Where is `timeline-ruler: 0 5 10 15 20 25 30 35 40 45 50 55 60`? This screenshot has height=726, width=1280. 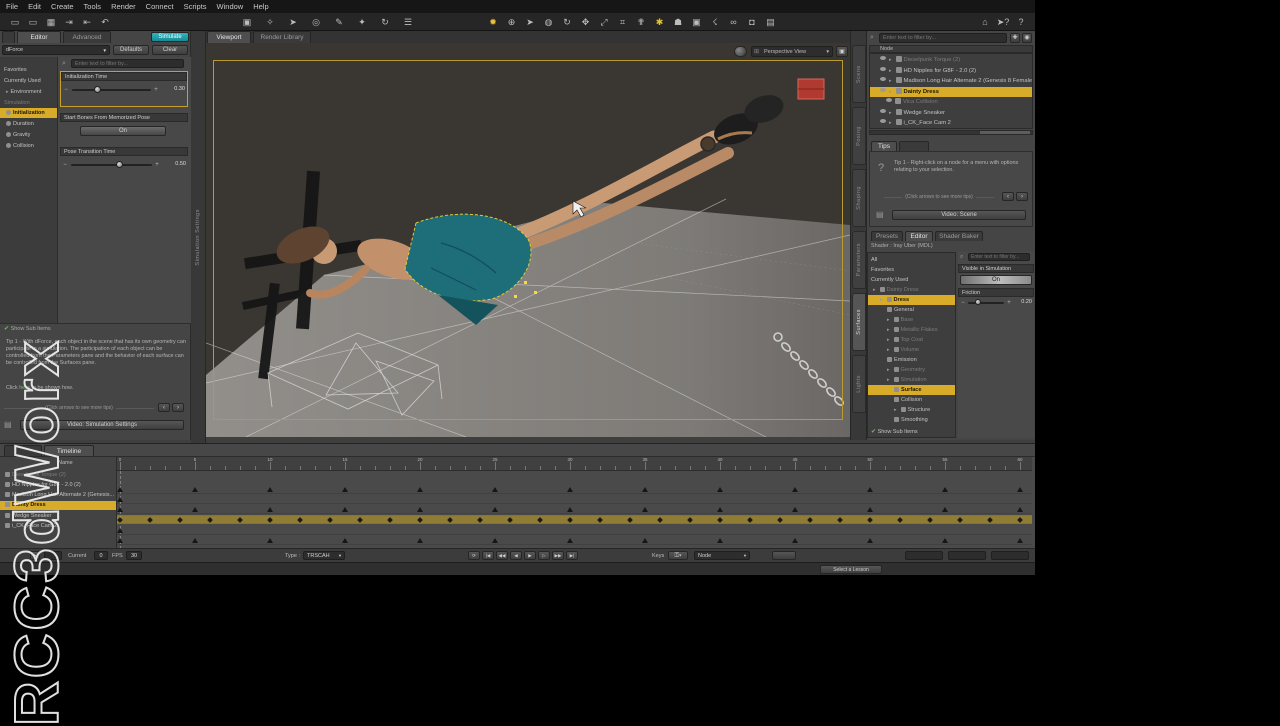 timeline-ruler: 0 5 10 15 20 25 30 35 40 45 50 55 60 is located at coordinates (574, 464).